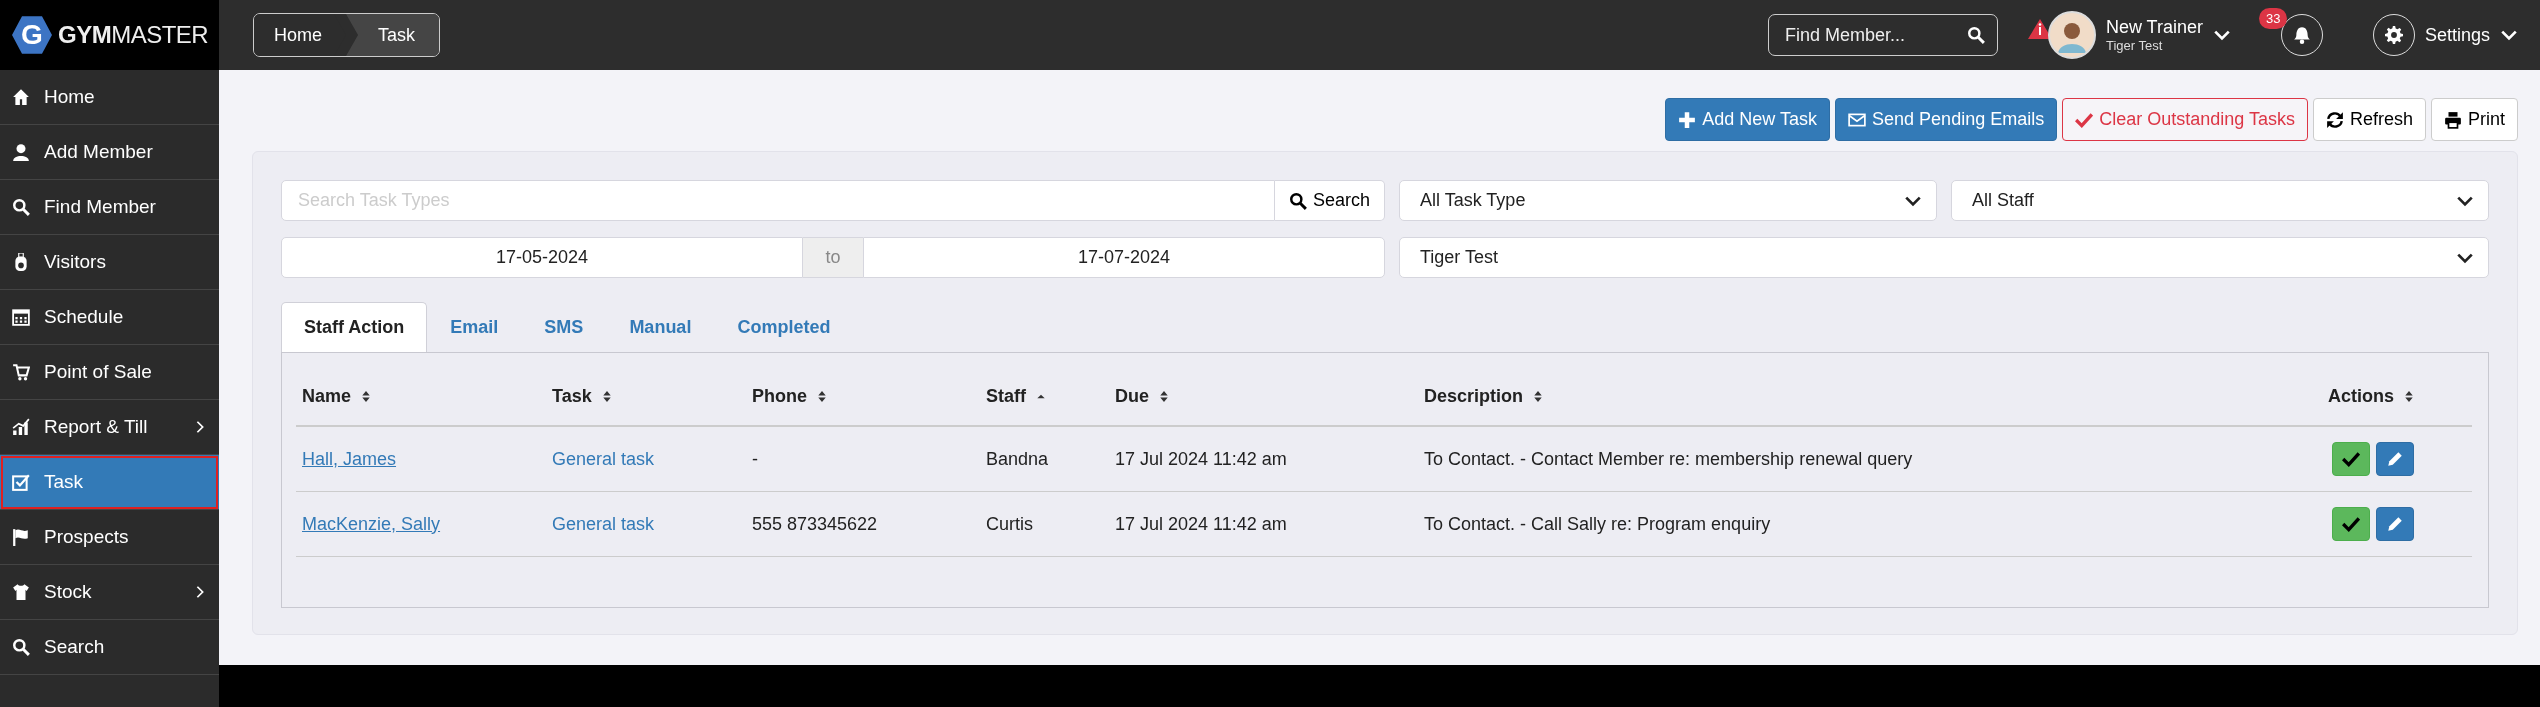 The width and height of the screenshot is (2540, 707). I want to click on settings-icon, so click(2393, 35).